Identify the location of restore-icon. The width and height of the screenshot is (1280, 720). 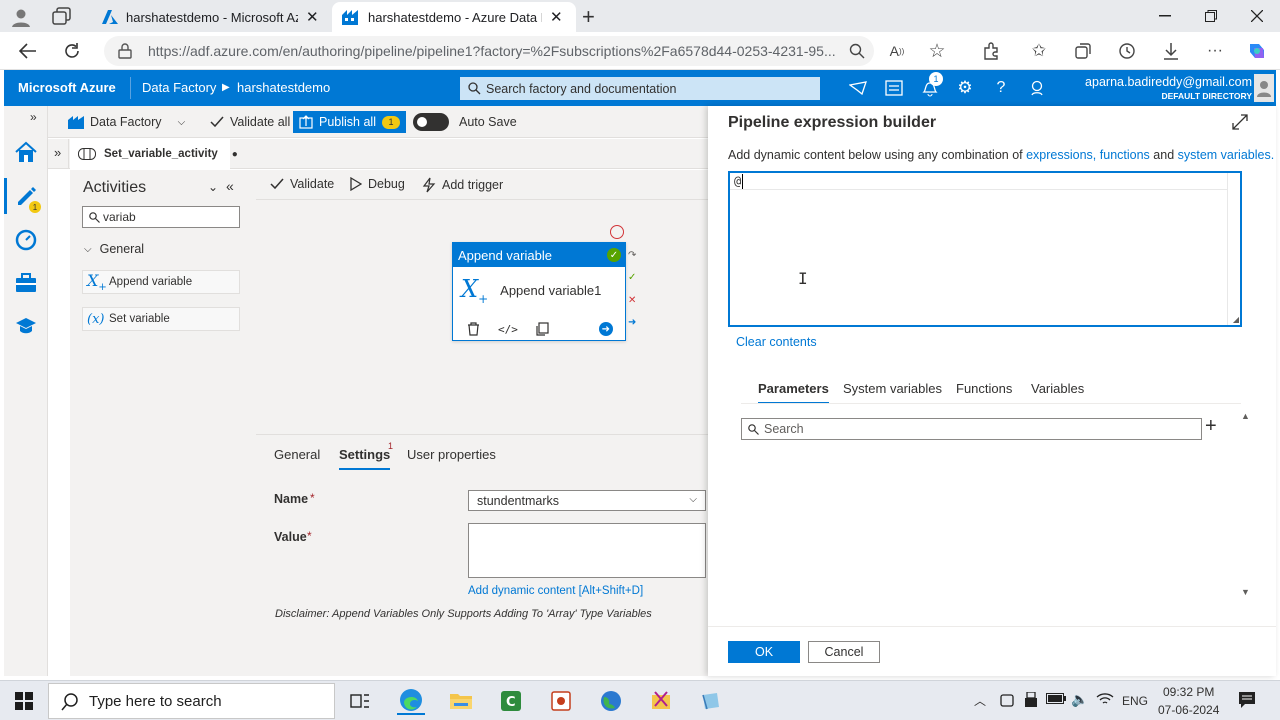
(1211, 16).